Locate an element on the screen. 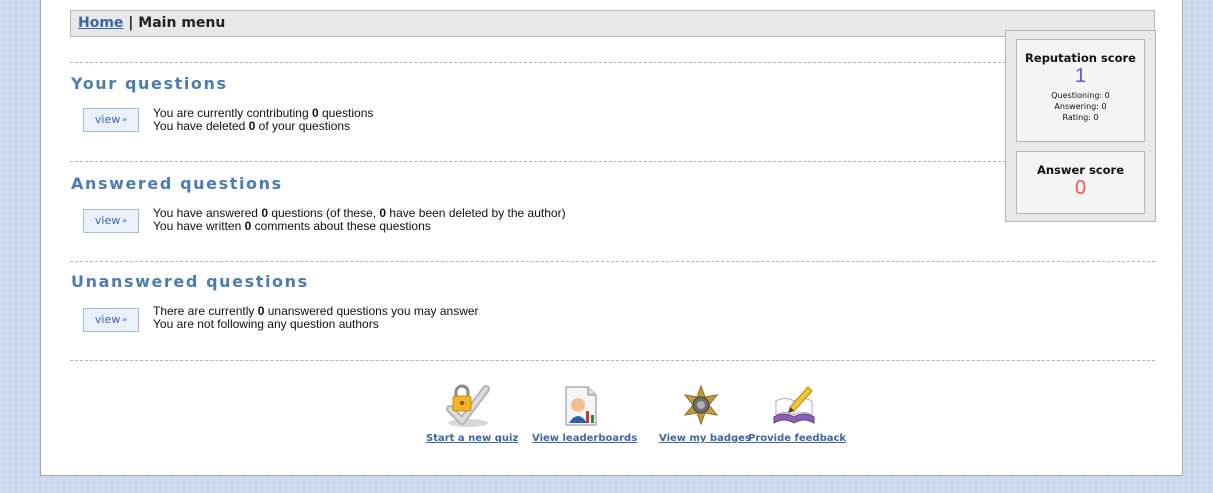 The height and width of the screenshot is (493, 1213). home-link: Home is located at coordinates (100, 23).